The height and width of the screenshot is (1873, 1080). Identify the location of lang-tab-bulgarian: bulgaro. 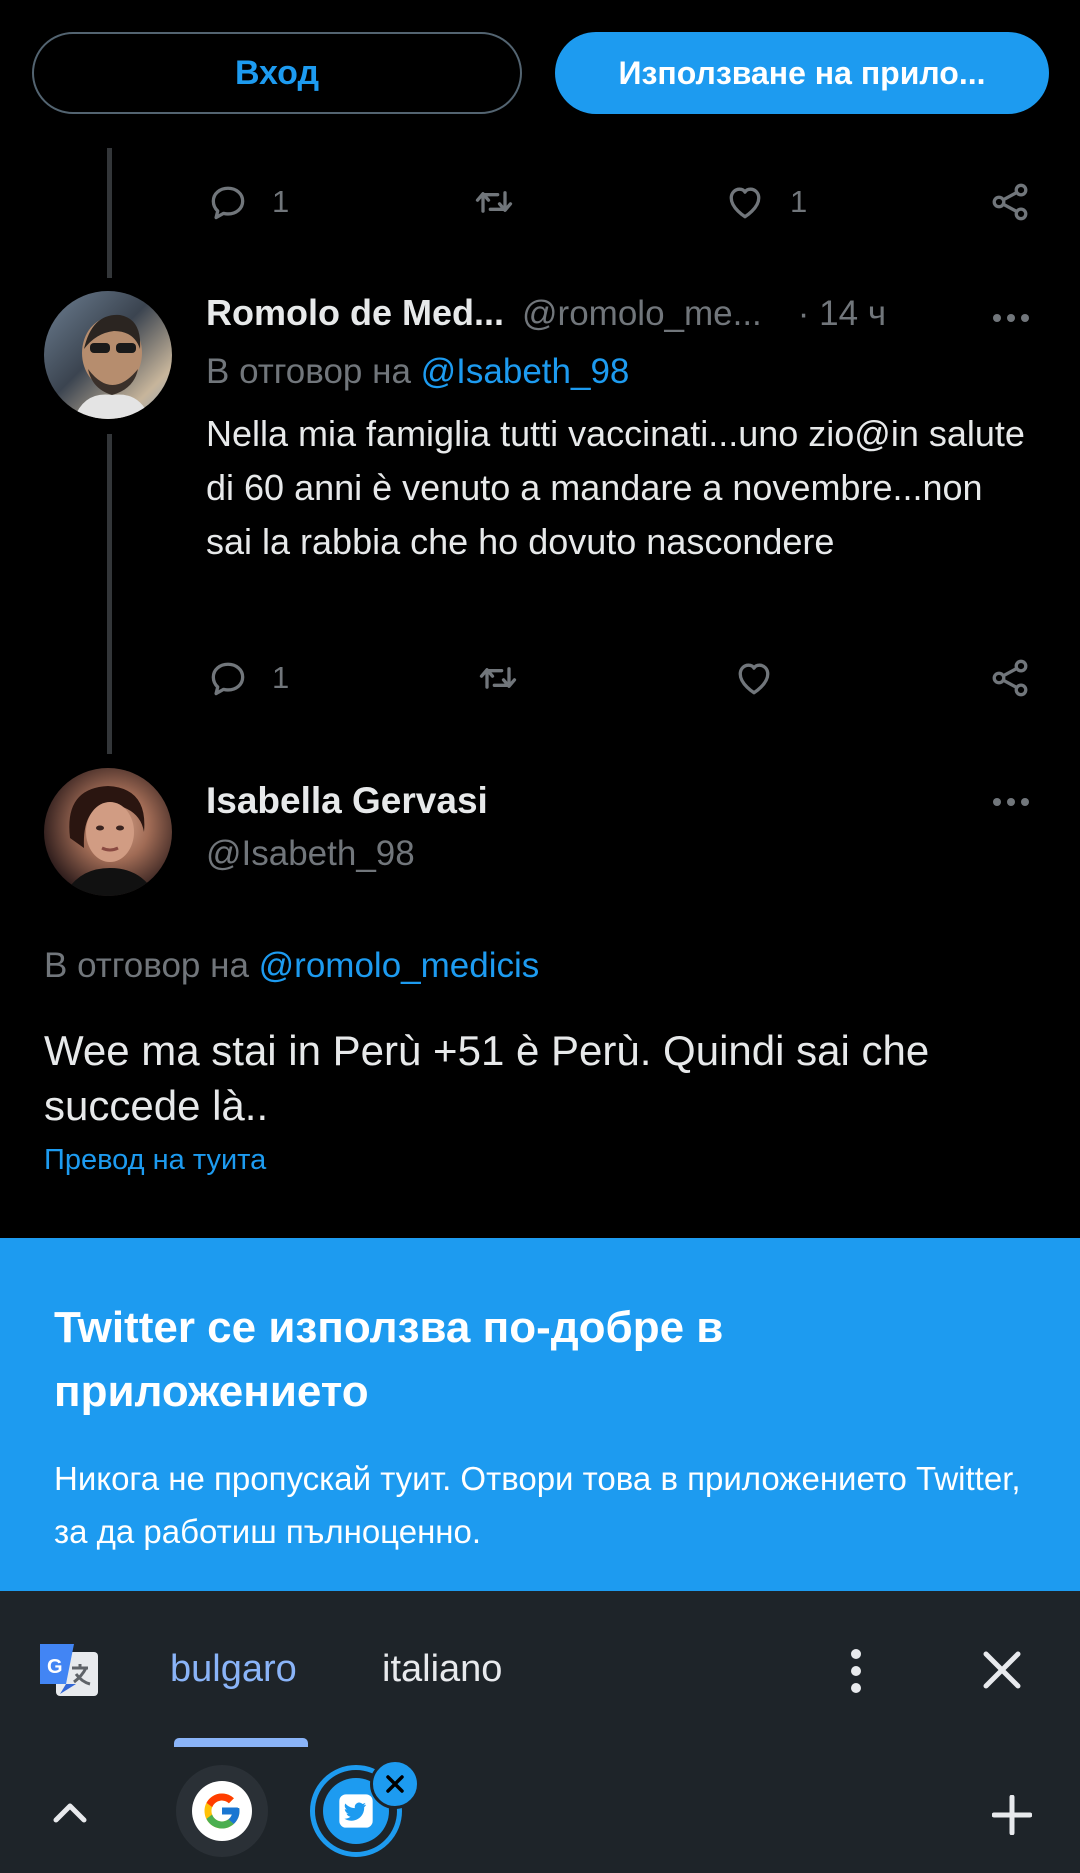
(233, 1669).